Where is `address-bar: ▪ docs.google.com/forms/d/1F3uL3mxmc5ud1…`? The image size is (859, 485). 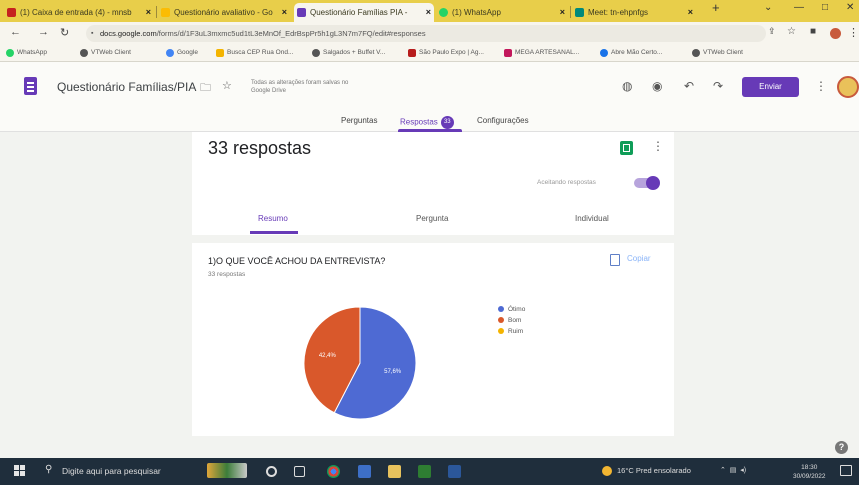
address-bar: ▪ docs.google.com/forms/d/1F3uL3mxmc5ud1… is located at coordinates (426, 33).